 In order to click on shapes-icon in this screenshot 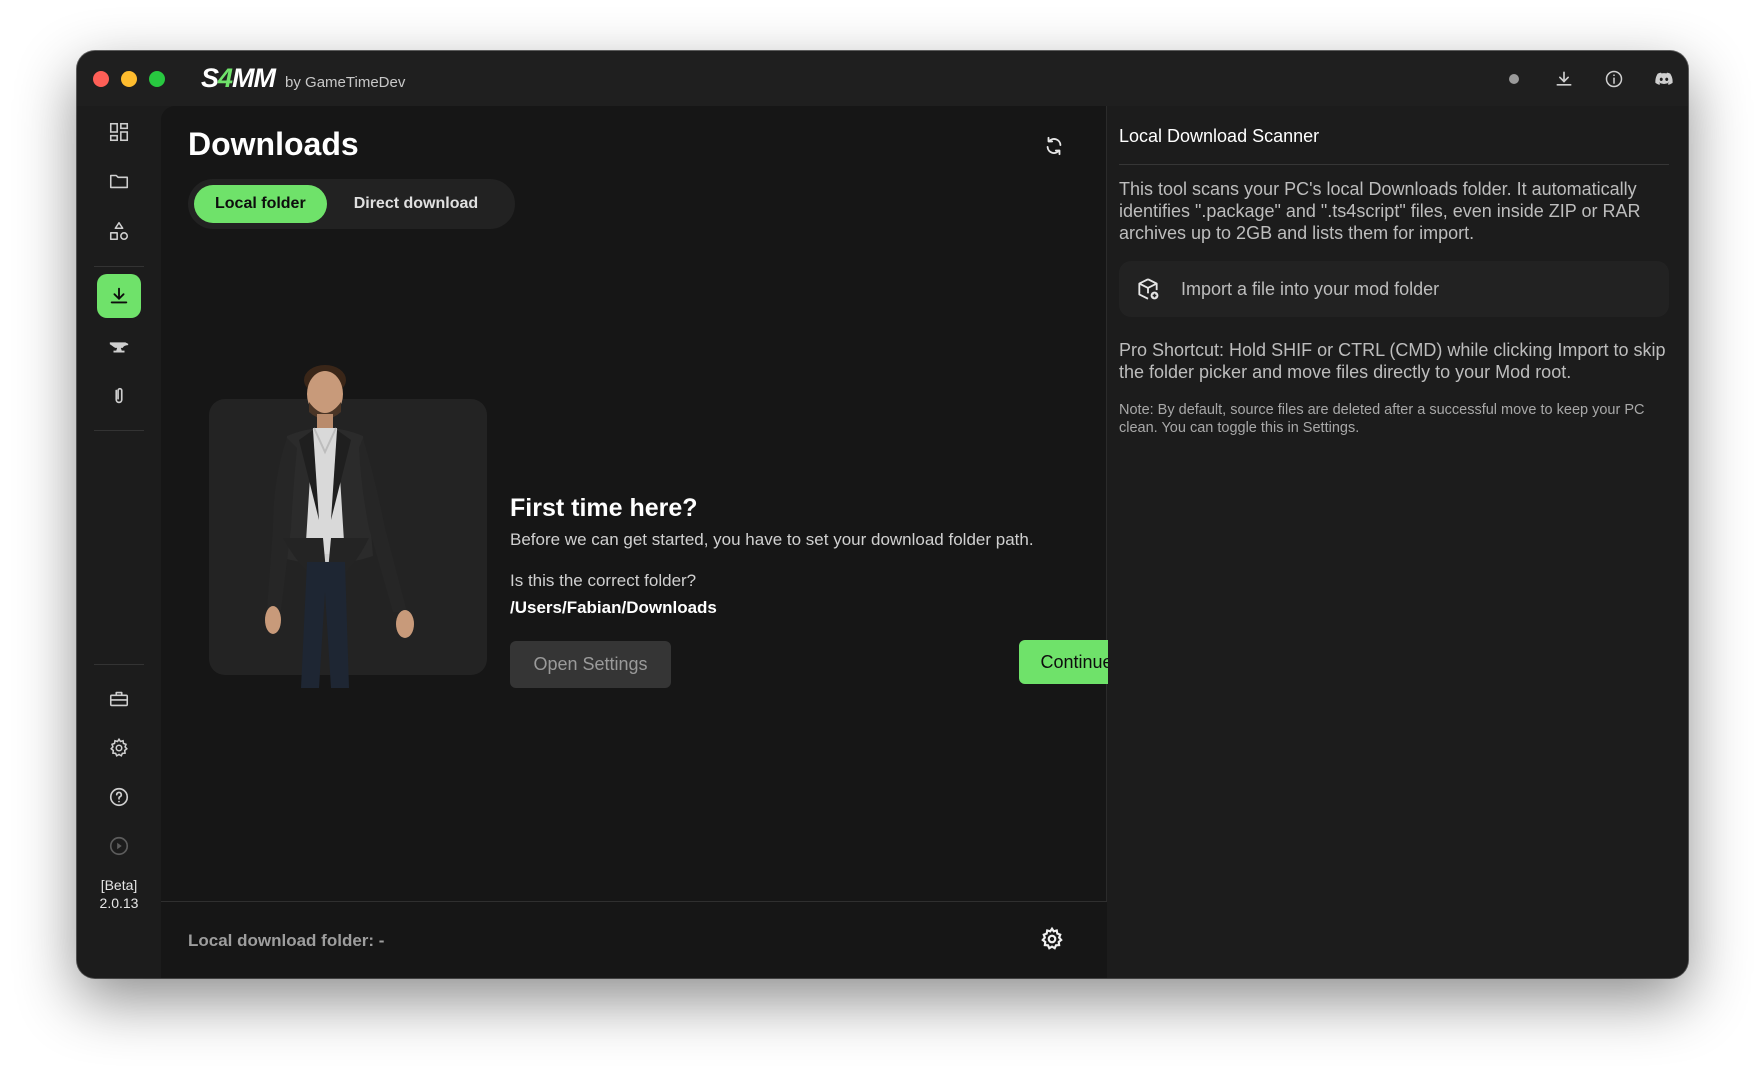, I will do `click(119, 231)`.